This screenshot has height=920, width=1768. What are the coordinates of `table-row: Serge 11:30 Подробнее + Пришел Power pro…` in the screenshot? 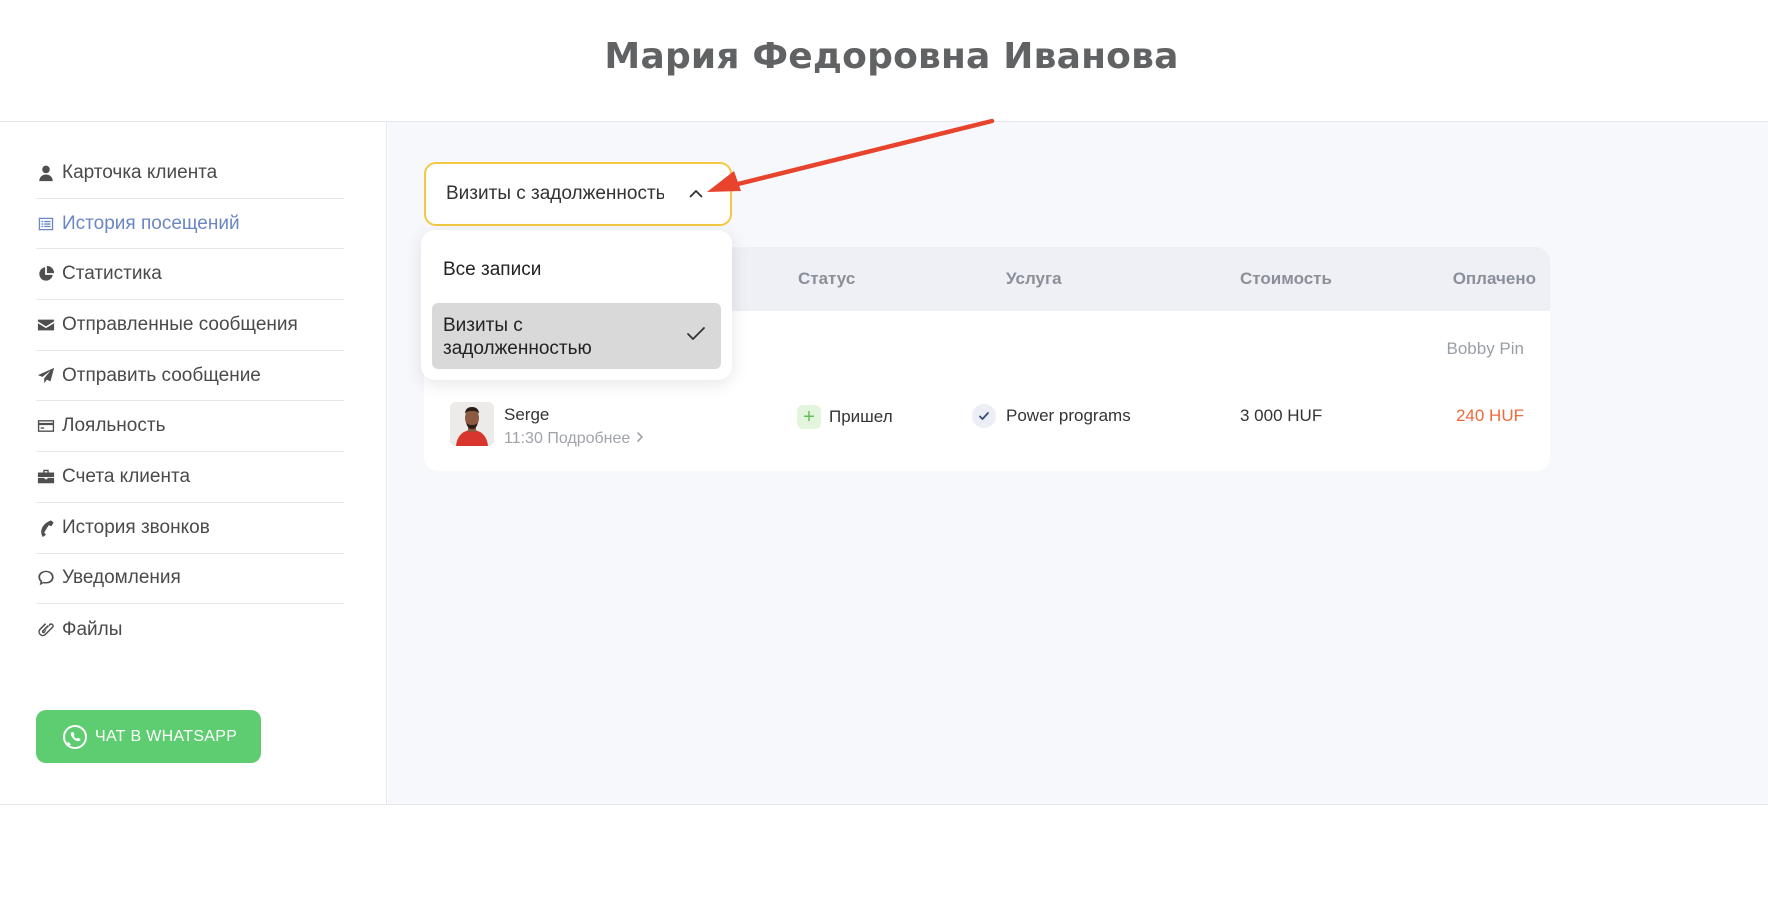 It's located at (987, 422).